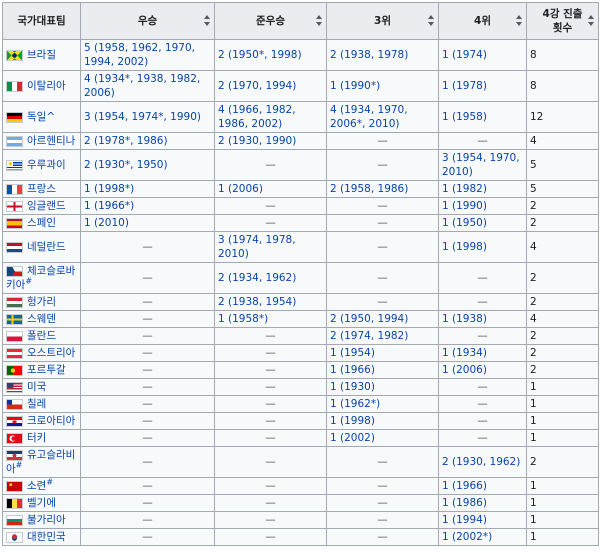  I want to click on team-cell: 소련#, so click(41, 486).